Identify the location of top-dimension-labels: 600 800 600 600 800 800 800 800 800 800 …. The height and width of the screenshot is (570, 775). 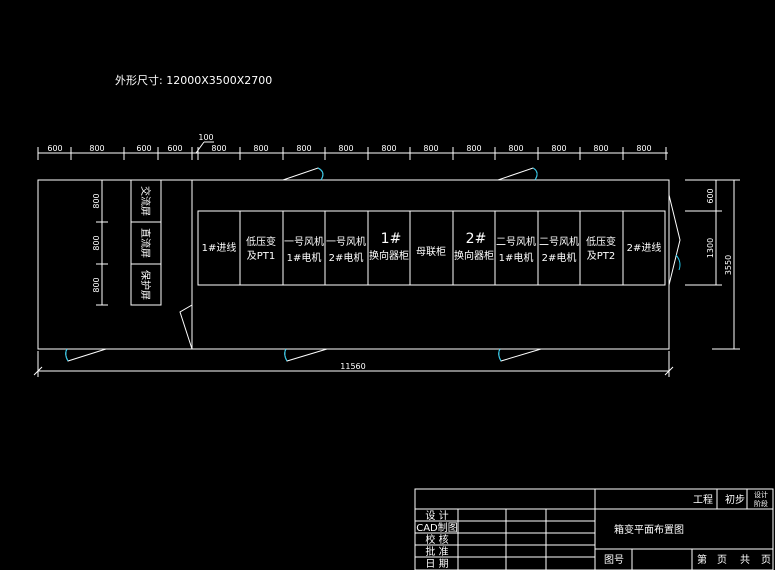
(349, 143).